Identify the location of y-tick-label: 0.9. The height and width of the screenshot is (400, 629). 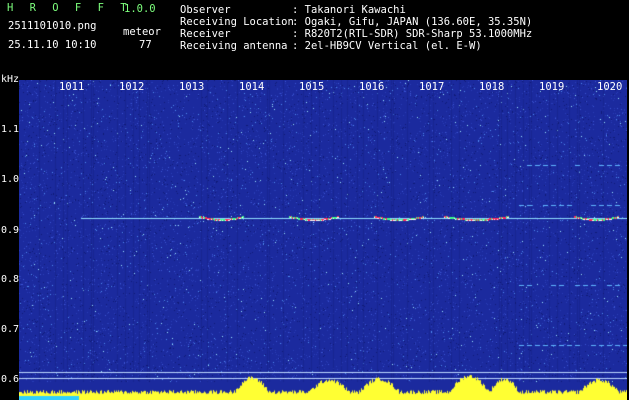
(10, 230).